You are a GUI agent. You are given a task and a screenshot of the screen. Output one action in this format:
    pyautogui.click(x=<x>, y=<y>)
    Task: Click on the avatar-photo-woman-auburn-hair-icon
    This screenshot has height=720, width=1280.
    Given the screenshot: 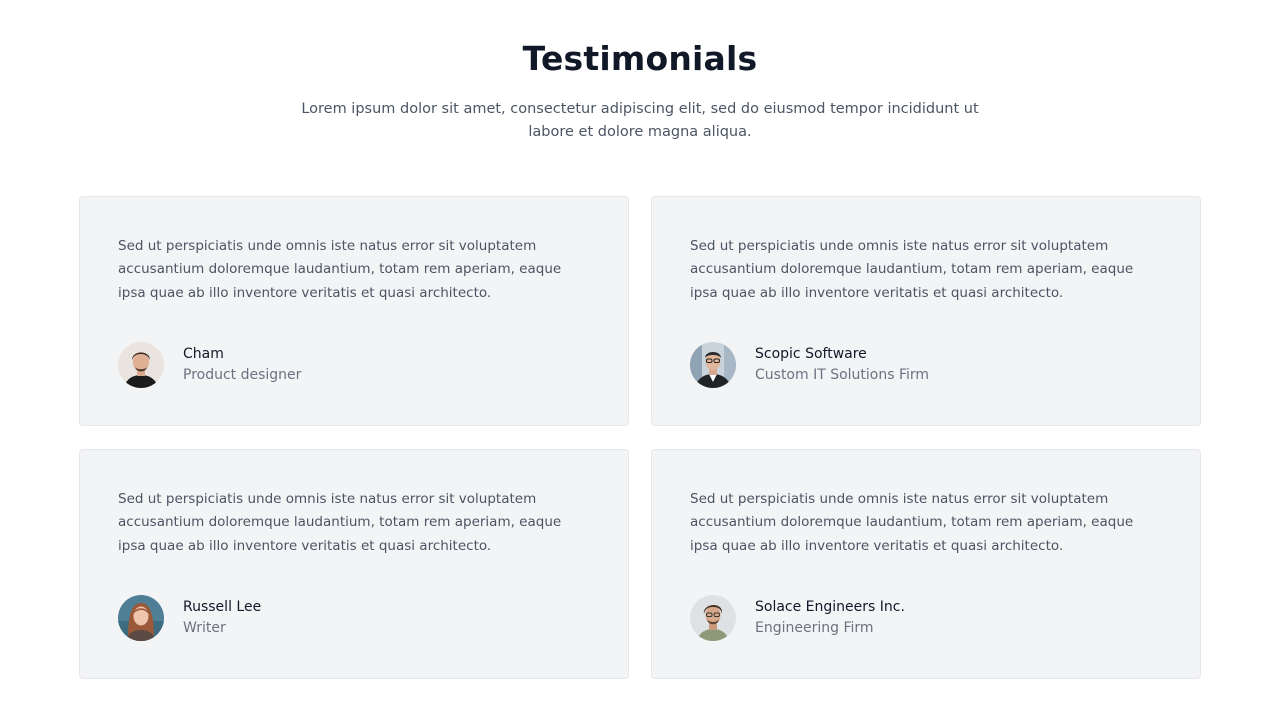 What is the action you would take?
    pyautogui.click(x=141, y=618)
    